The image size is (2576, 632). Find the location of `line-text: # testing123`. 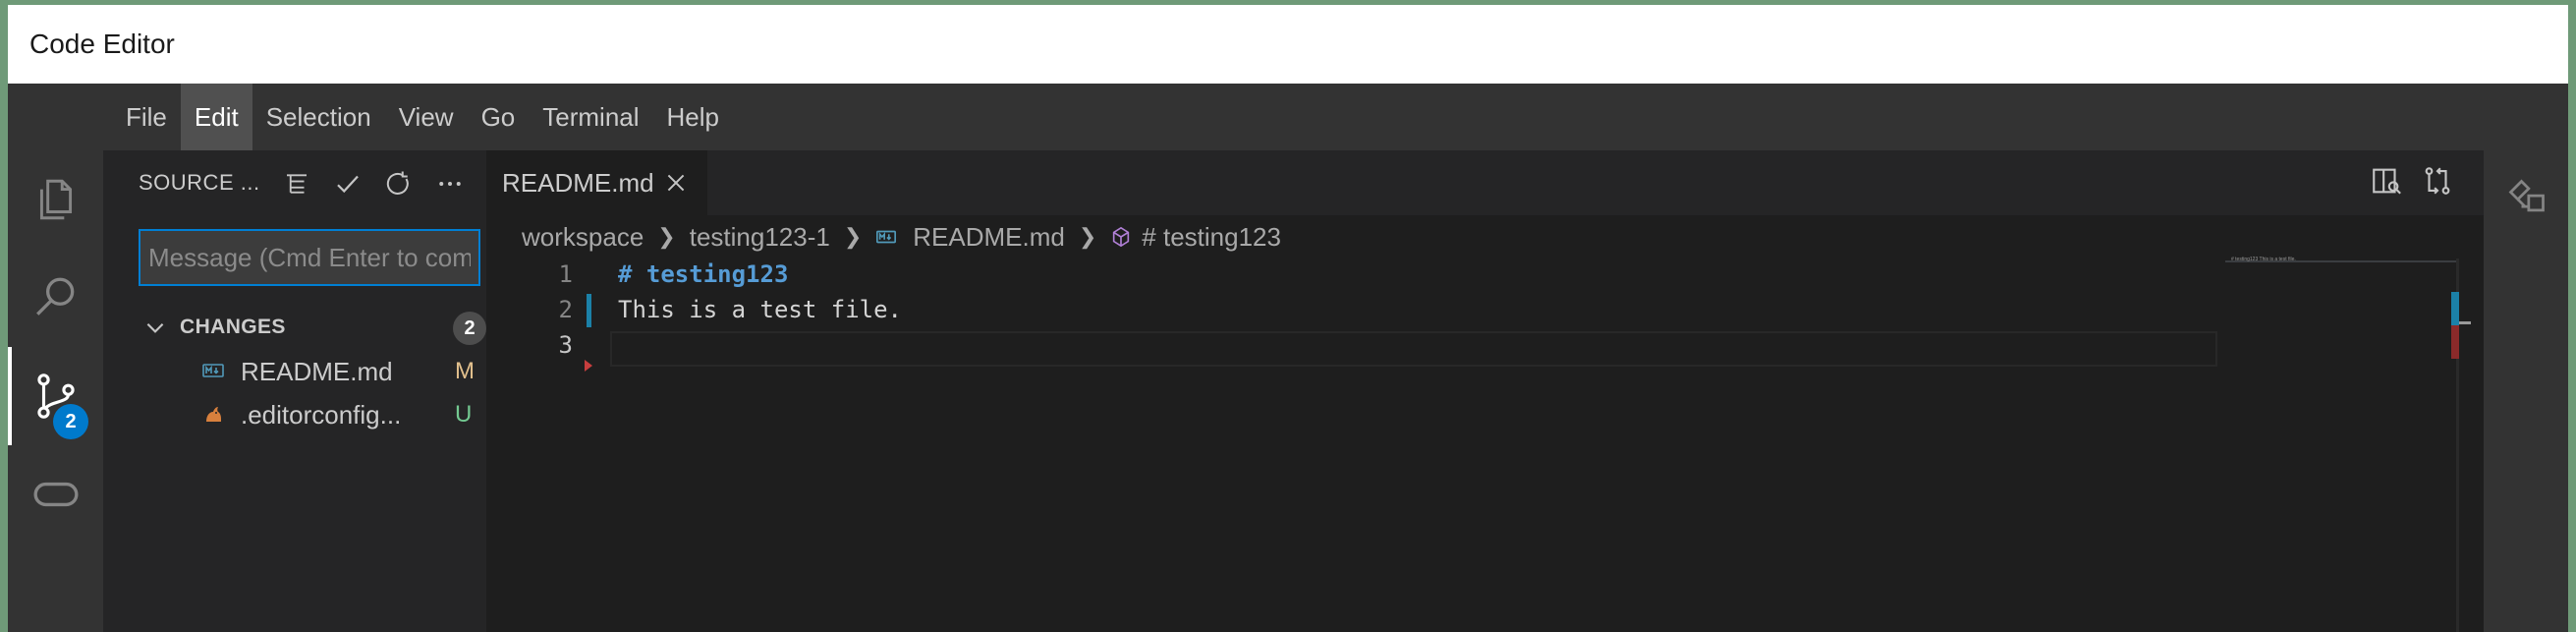

line-text: # testing123 is located at coordinates (703, 274).